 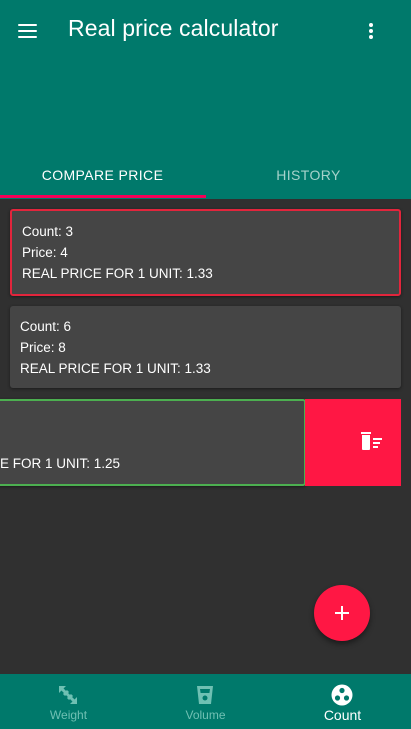 What do you see at coordinates (205, 695) in the screenshot?
I see `cup-icon` at bounding box center [205, 695].